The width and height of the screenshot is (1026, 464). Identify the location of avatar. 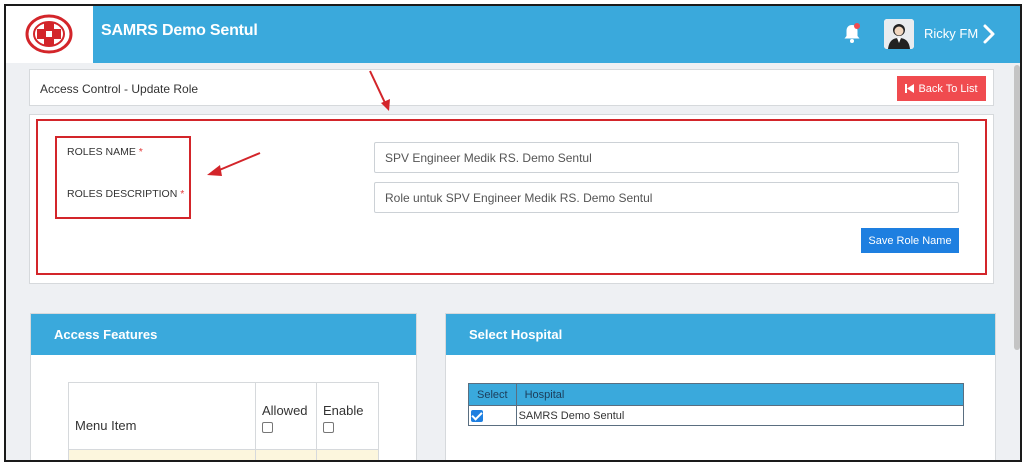
(899, 34).